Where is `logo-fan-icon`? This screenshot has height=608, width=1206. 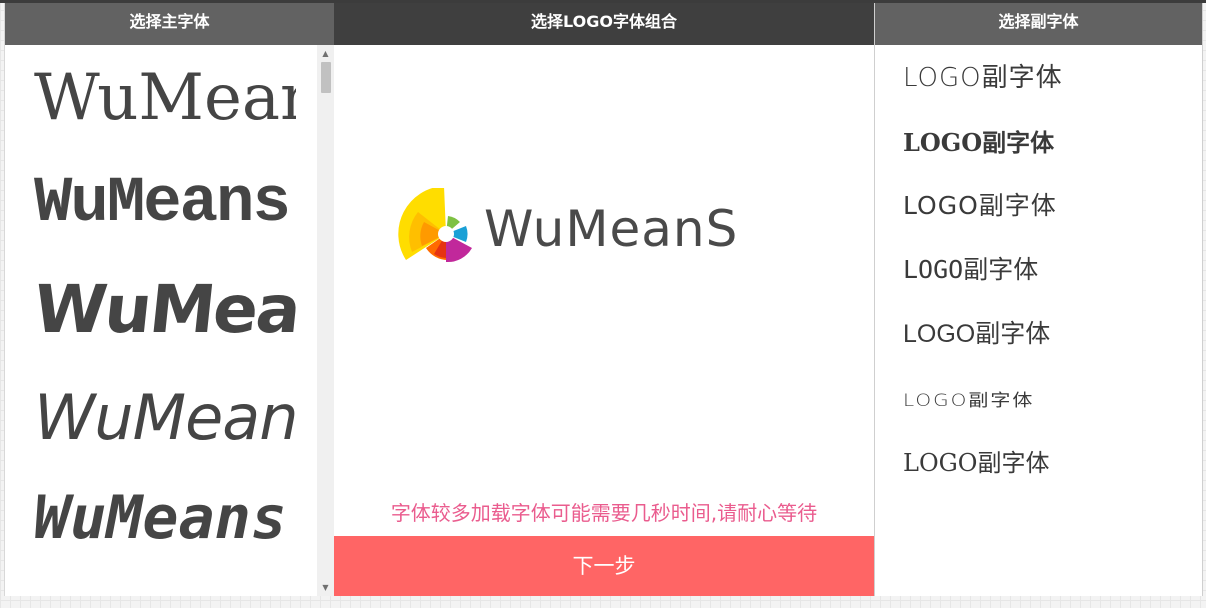
logo-fan-icon is located at coordinates (435, 225).